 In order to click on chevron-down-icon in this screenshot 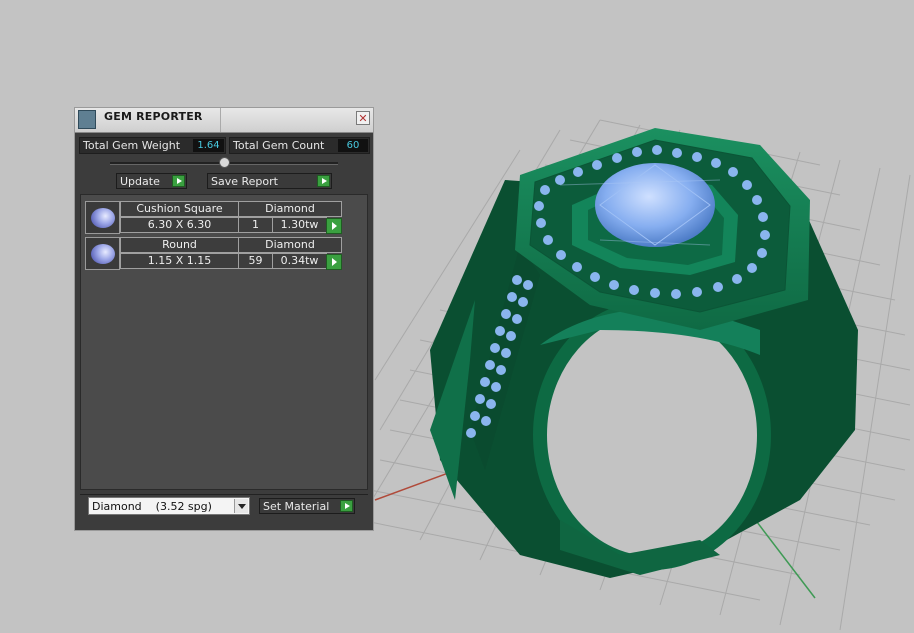, I will do `click(241, 506)`.